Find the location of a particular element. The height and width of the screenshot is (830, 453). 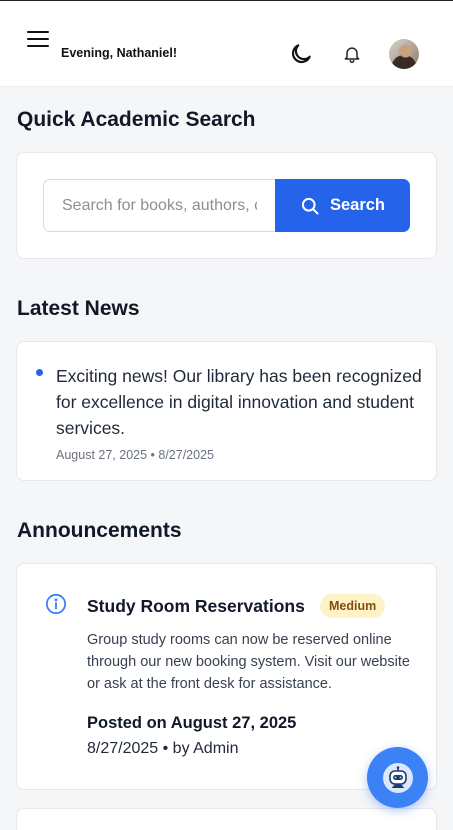

info-icon is located at coordinates (56, 604).